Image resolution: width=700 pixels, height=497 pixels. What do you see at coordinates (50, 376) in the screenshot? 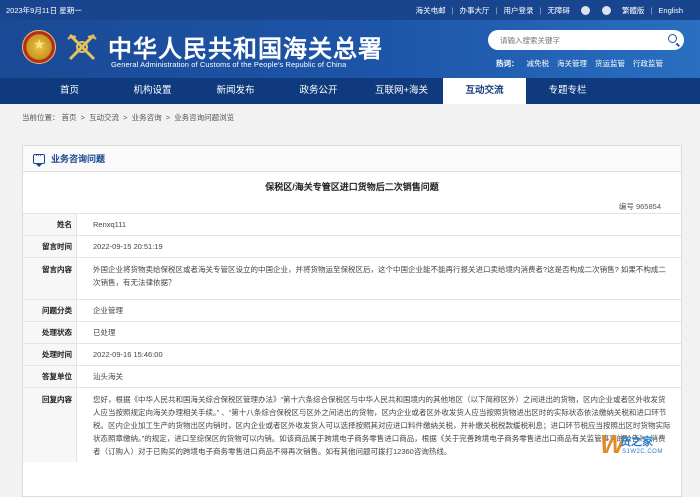
I see `field-label: 答复单位` at bounding box center [50, 376].